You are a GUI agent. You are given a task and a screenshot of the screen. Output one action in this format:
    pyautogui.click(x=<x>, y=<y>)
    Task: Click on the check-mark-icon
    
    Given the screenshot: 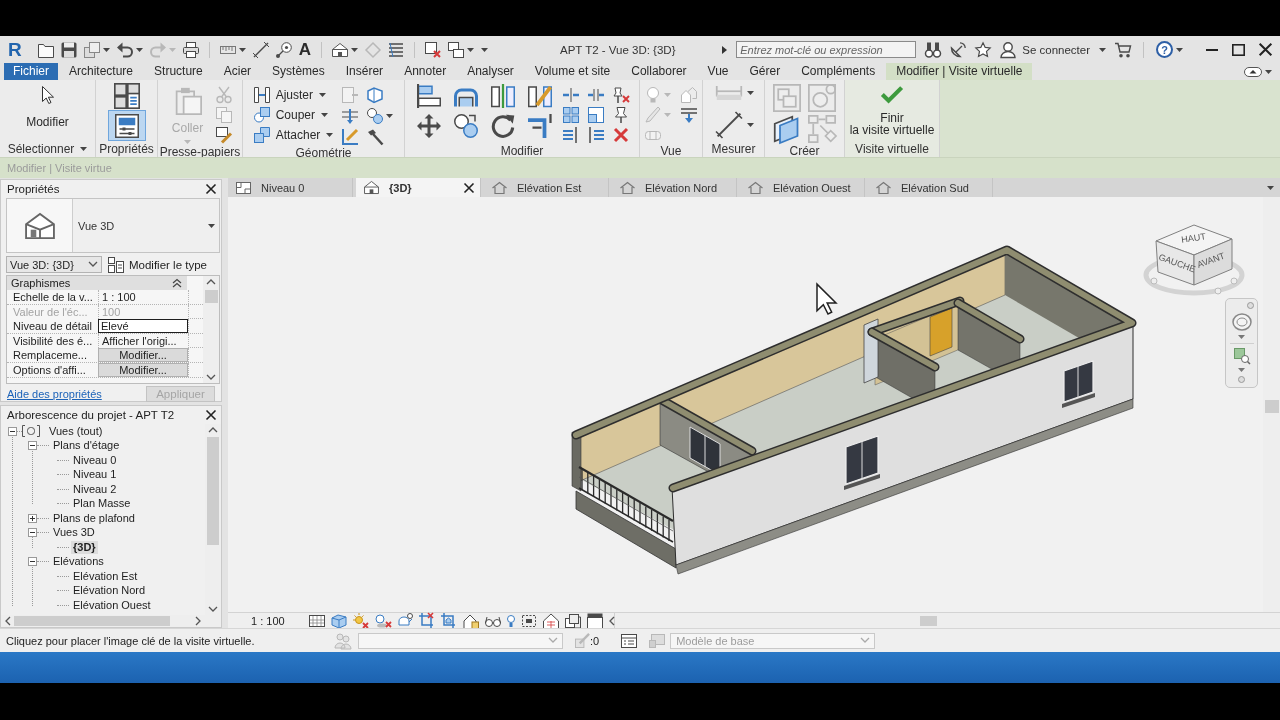 What is the action you would take?
    pyautogui.click(x=892, y=94)
    